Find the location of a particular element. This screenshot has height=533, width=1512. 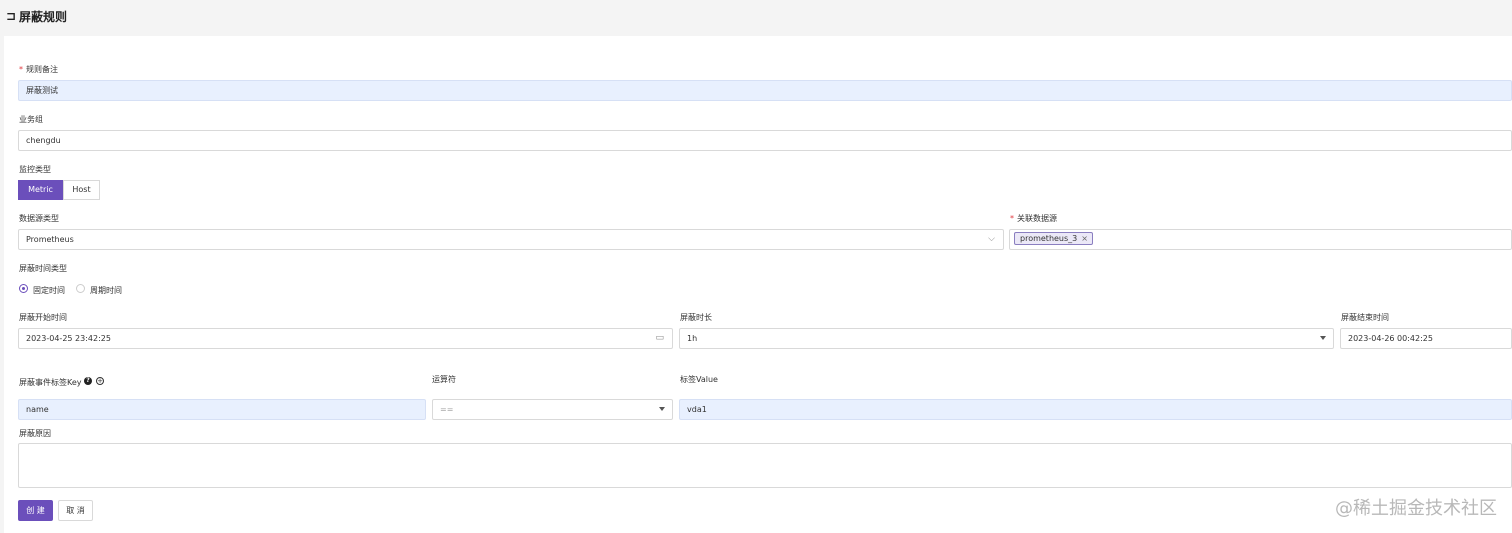

monitor-type-host-button: Host is located at coordinates (81, 190).